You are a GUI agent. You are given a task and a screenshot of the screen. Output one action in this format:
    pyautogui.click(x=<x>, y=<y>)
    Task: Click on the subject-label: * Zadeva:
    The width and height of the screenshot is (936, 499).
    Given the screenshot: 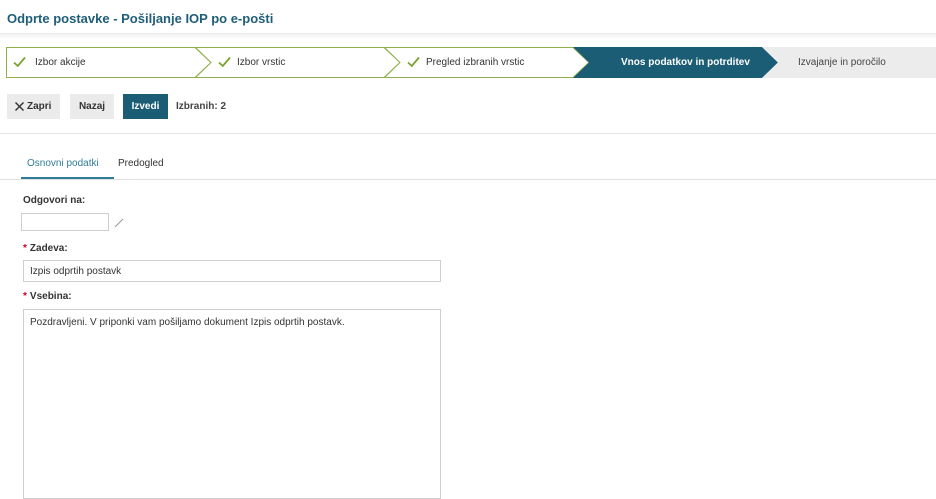 What is the action you would take?
    pyautogui.click(x=45, y=248)
    